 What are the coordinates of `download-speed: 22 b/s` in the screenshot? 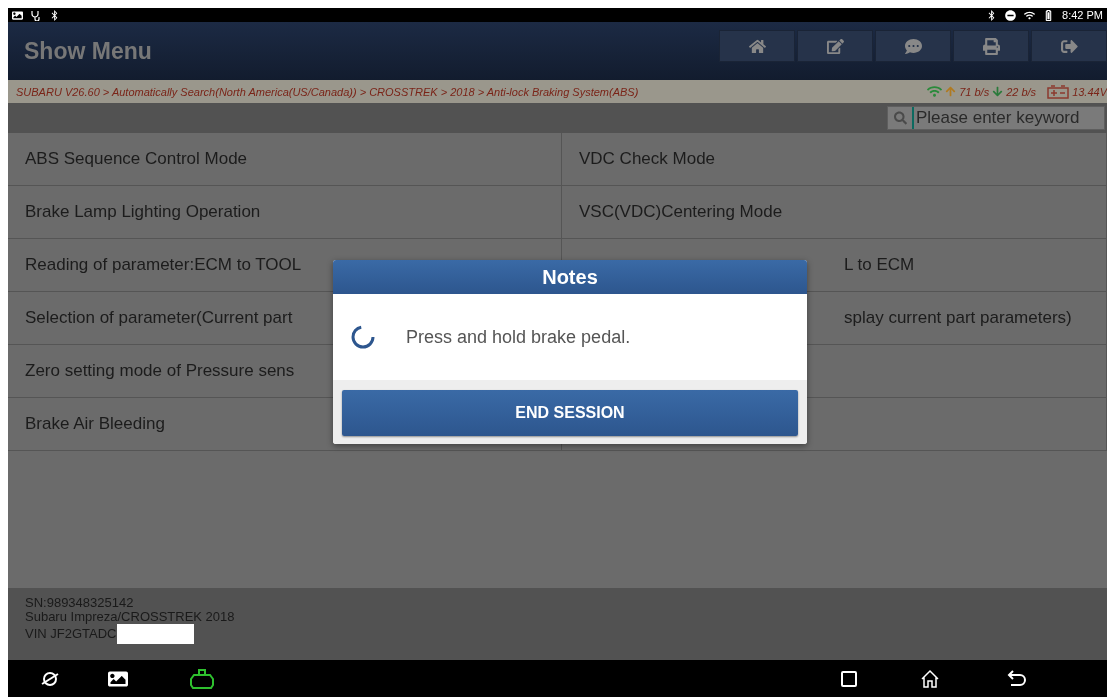 It's located at (1021, 91).